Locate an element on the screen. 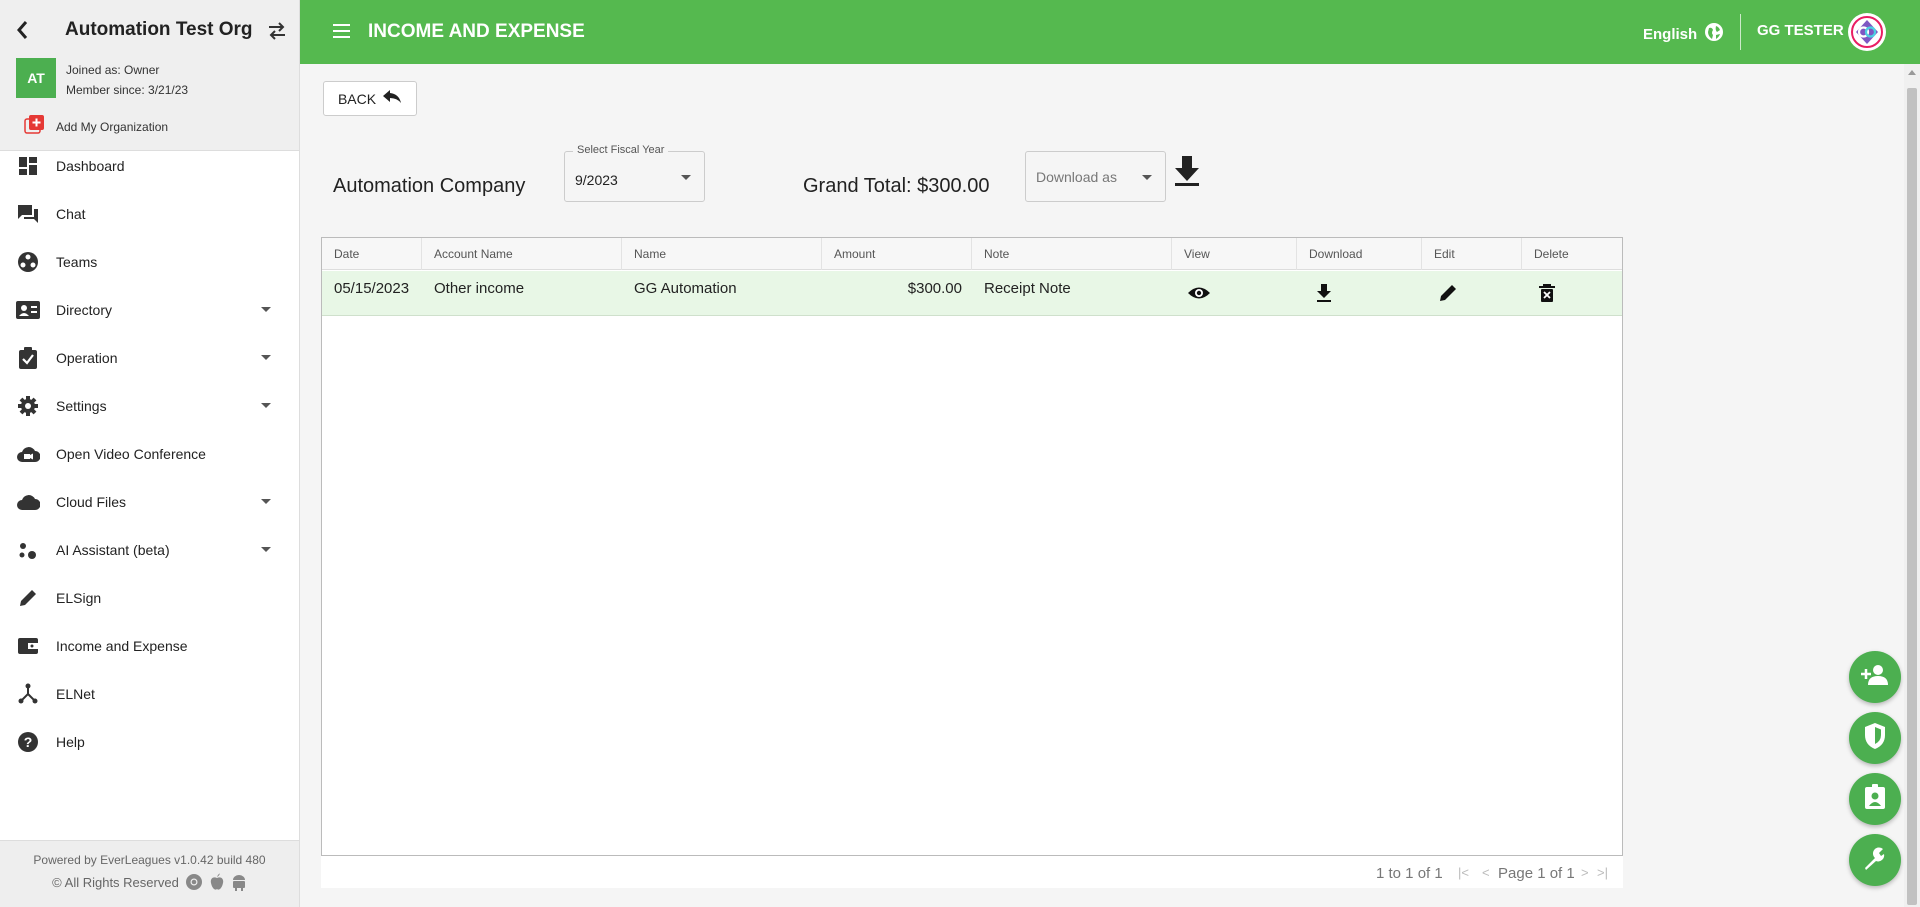  add-user-icon is located at coordinates (1875, 677).